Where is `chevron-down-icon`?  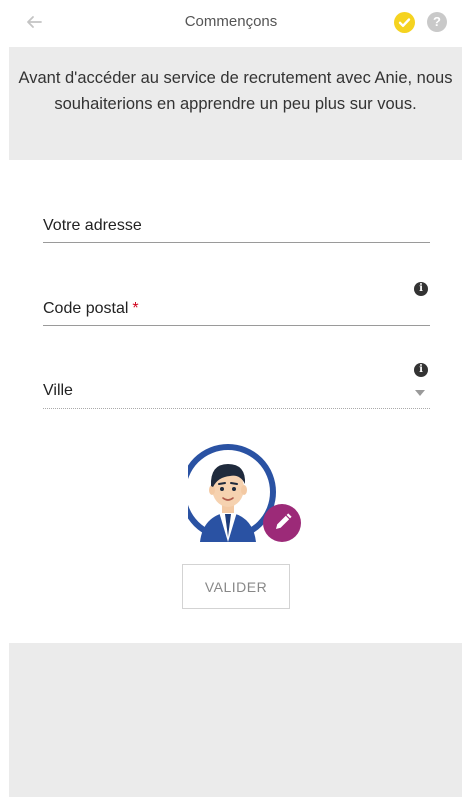 chevron-down-icon is located at coordinates (420, 393).